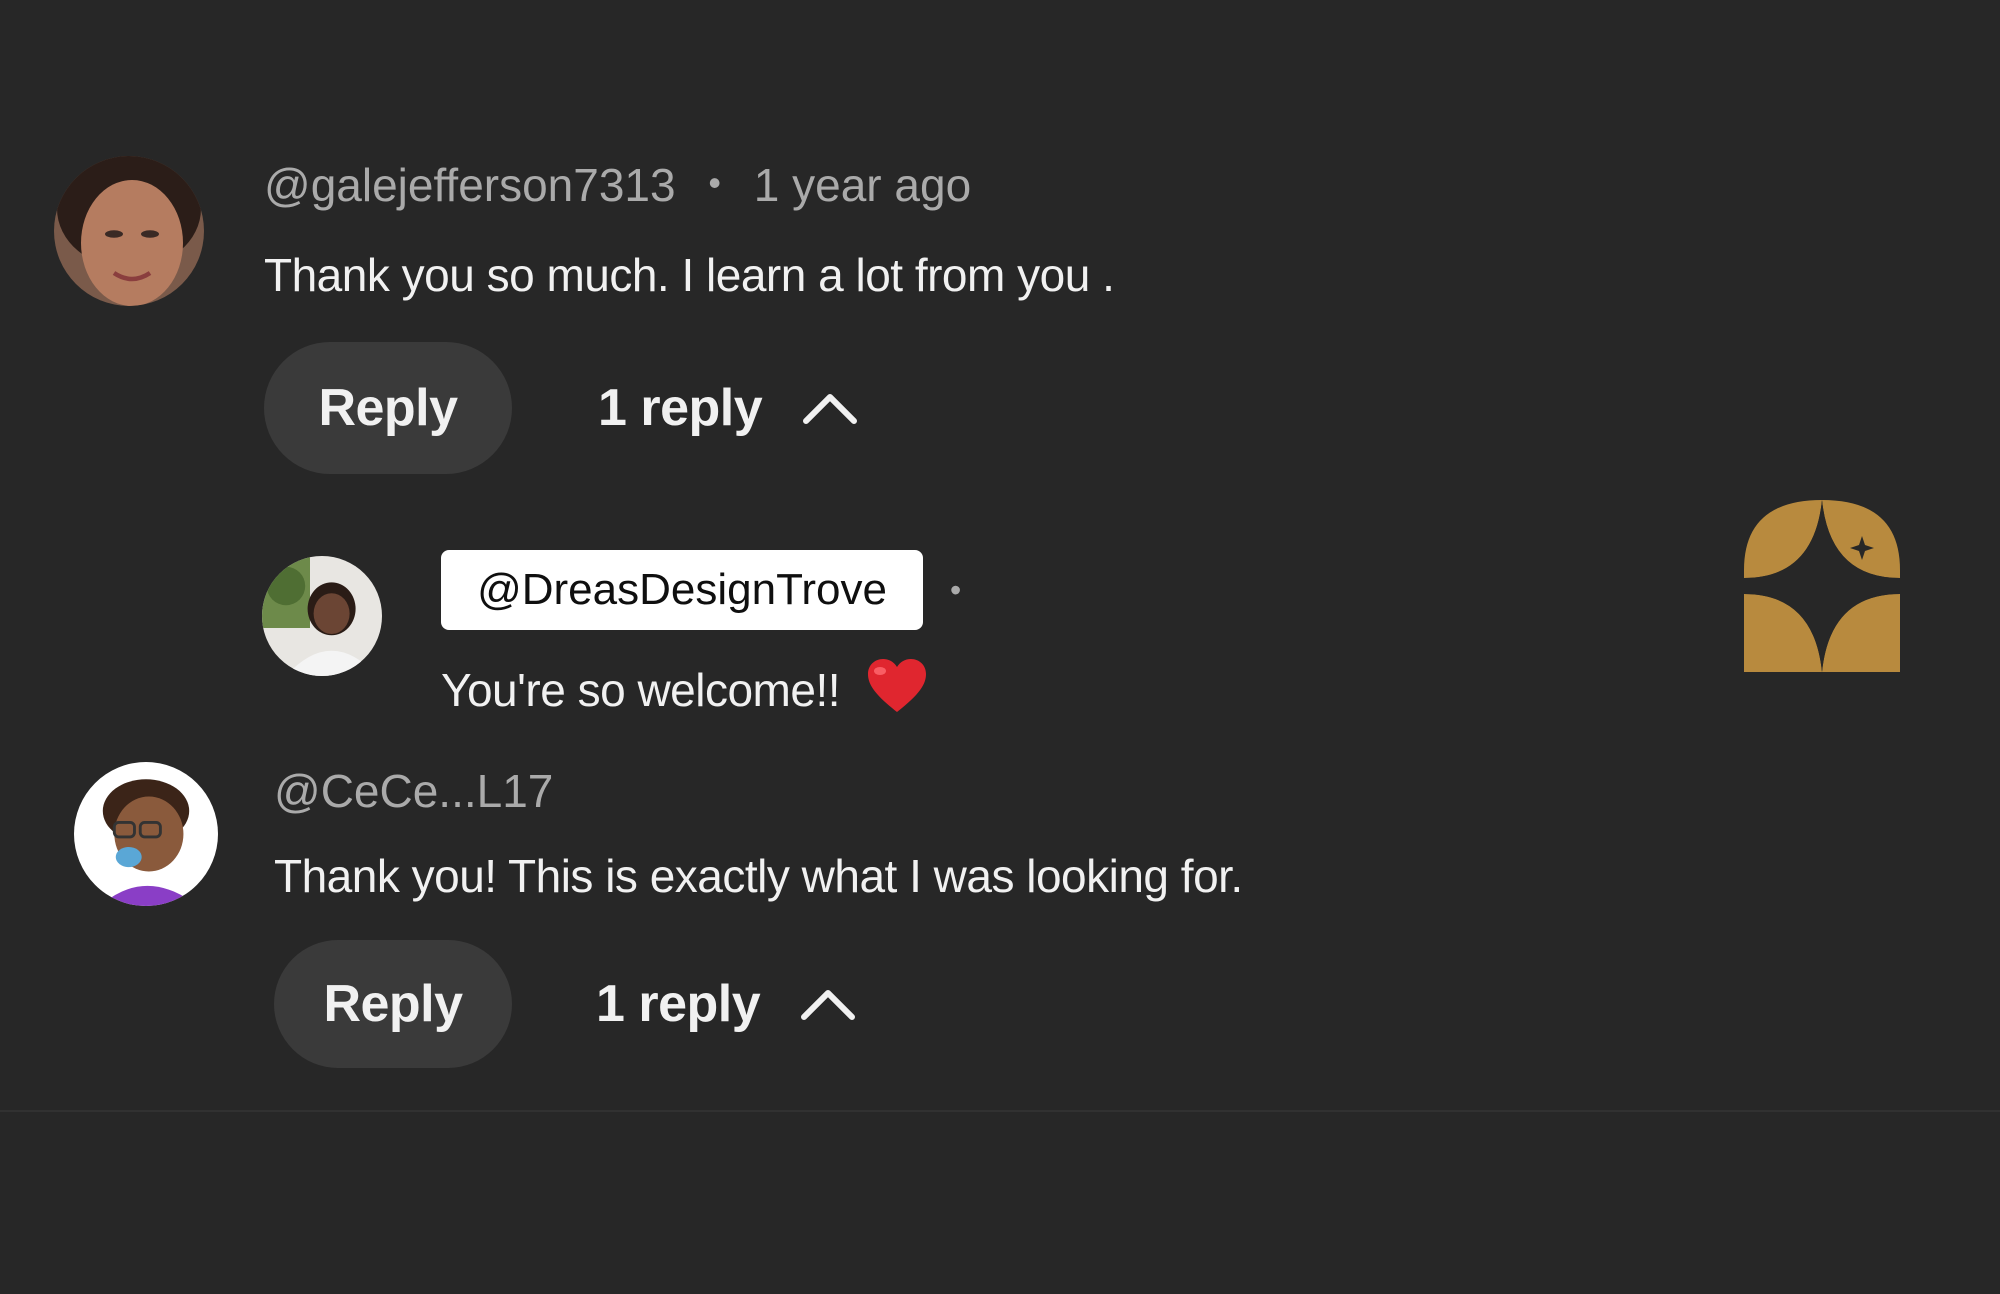 The image size is (2000, 1294). I want to click on comment-meta: @galejefferson7313 • 1 year ago, so click(617, 185).